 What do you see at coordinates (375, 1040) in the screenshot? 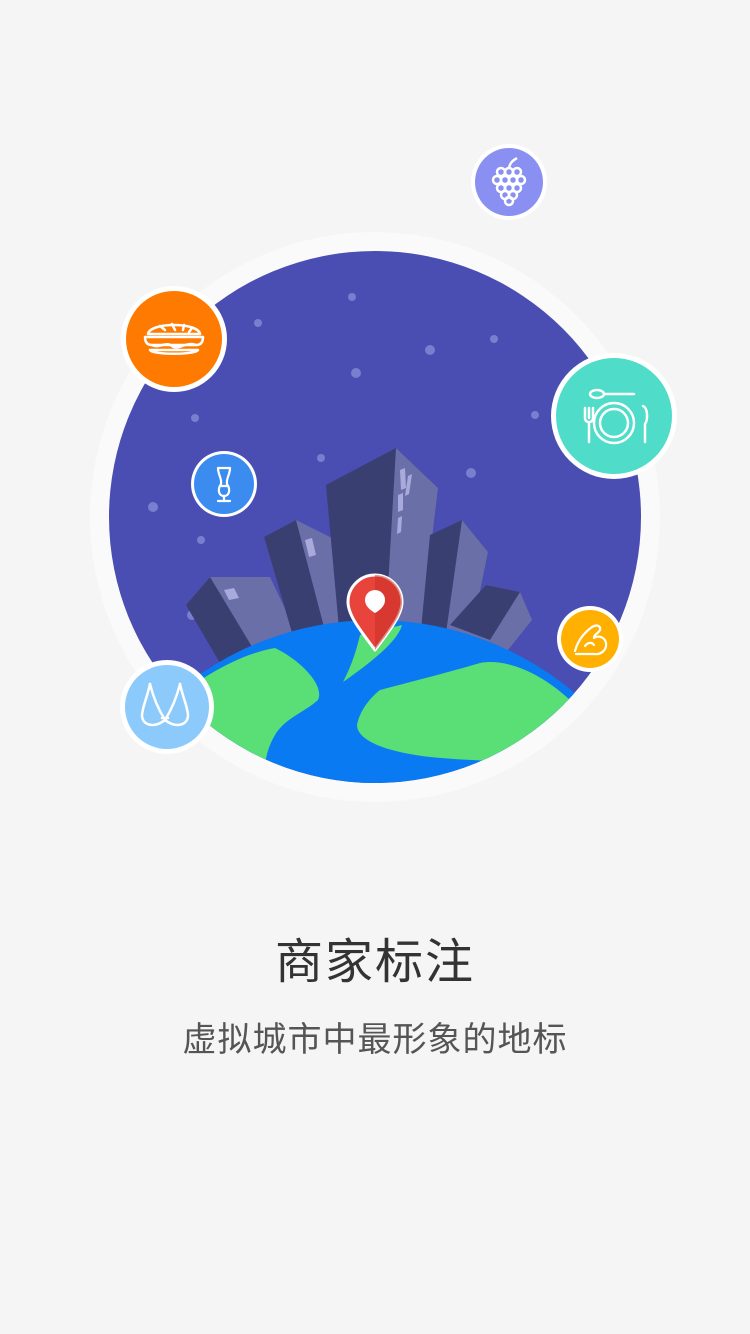
I see `page-subtitle: 虚拟城市中最形象的地标` at bounding box center [375, 1040].